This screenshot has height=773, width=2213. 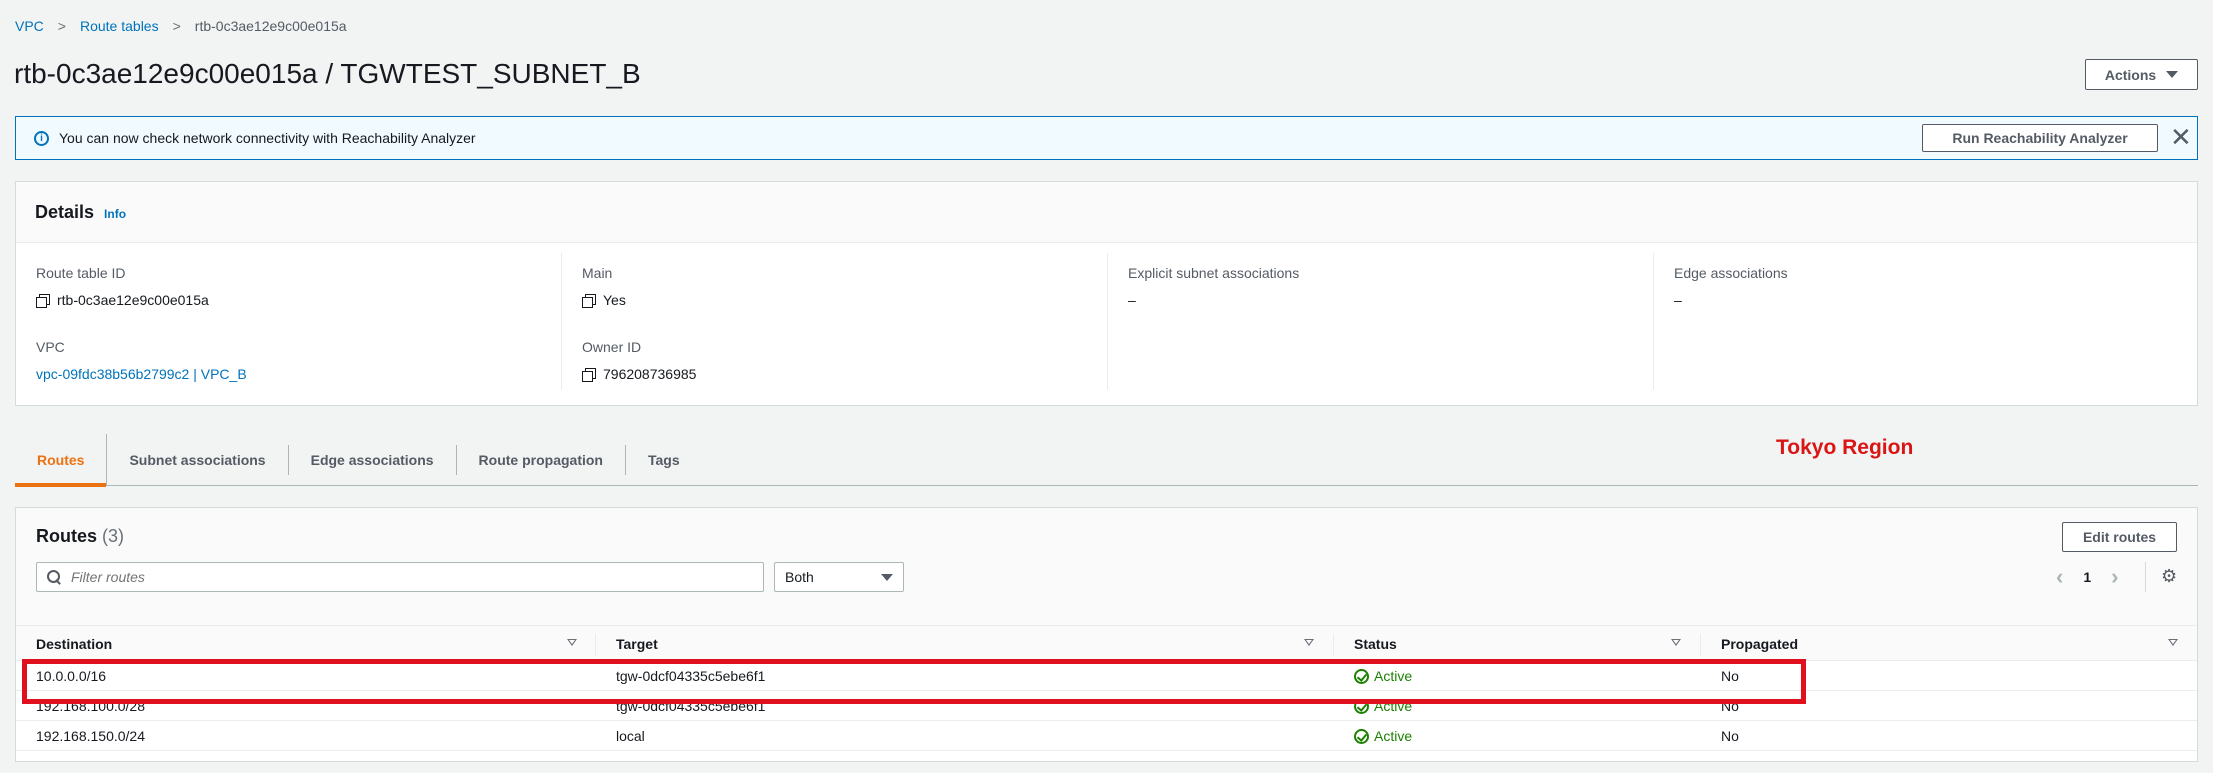 What do you see at coordinates (2130, 74) in the screenshot?
I see `actions-button-label: Actions` at bounding box center [2130, 74].